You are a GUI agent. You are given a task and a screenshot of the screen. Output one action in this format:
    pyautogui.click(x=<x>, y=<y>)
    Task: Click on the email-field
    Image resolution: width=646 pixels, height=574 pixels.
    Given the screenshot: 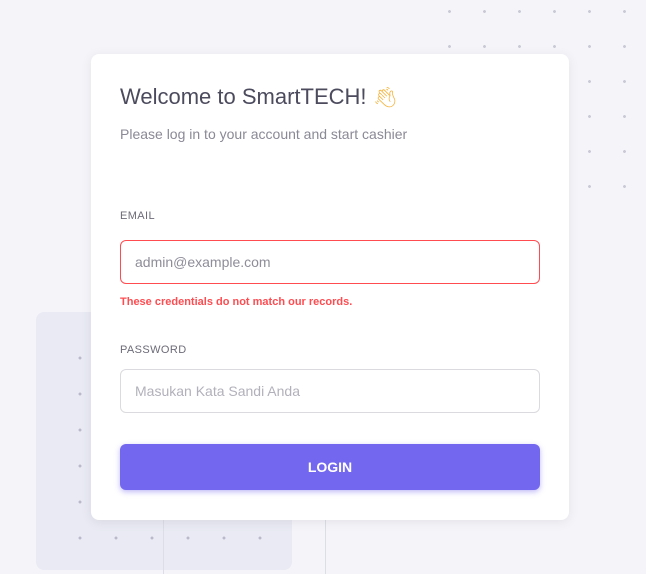 What is the action you would take?
    pyautogui.click(x=330, y=262)
    